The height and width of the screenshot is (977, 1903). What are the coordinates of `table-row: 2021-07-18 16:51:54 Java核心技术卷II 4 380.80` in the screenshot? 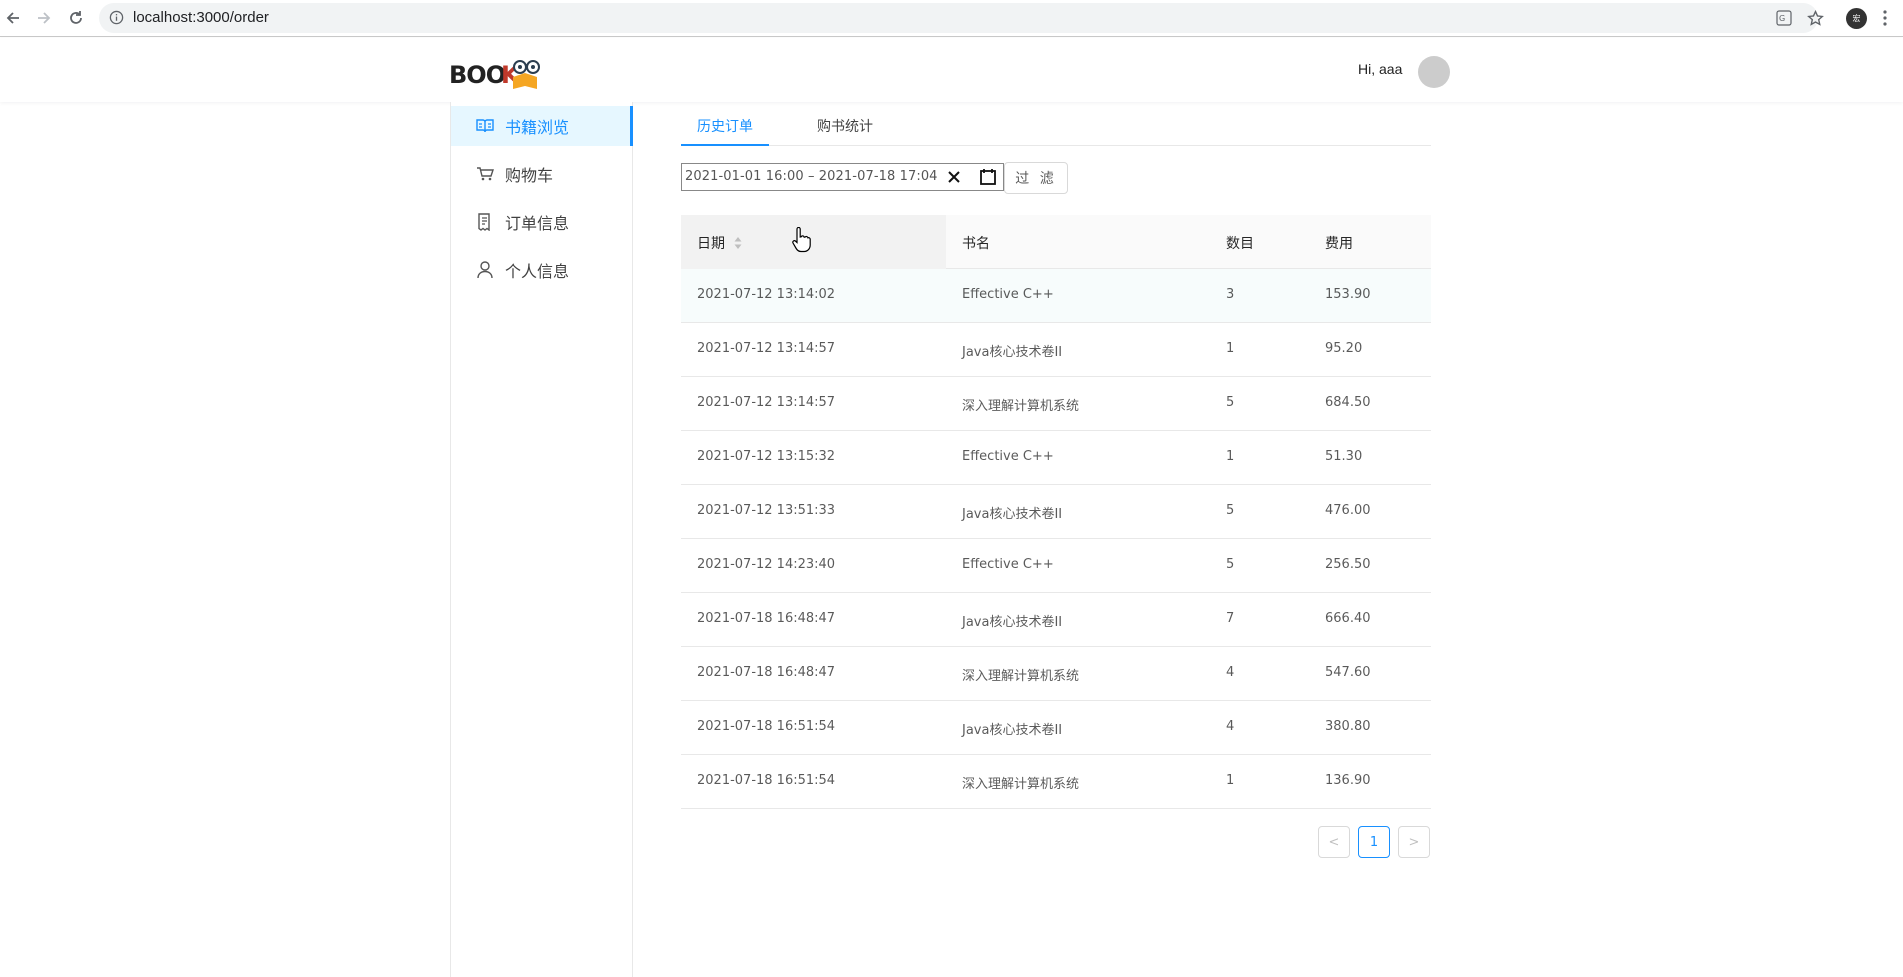 It's located at (1056, 728).